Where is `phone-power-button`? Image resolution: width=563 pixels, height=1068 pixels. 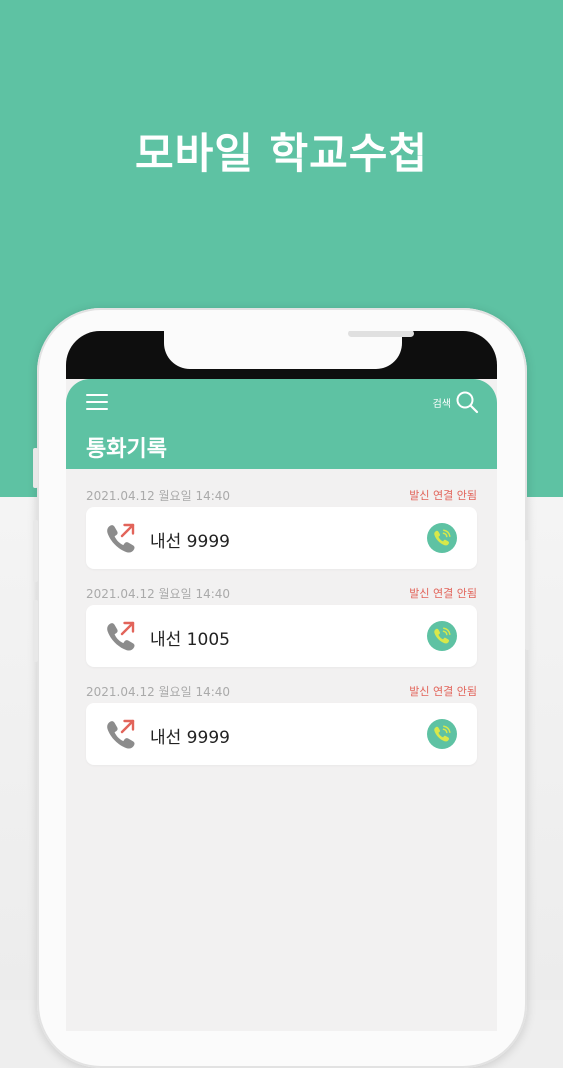 phone-power-button is located at coordinates (527, 595).